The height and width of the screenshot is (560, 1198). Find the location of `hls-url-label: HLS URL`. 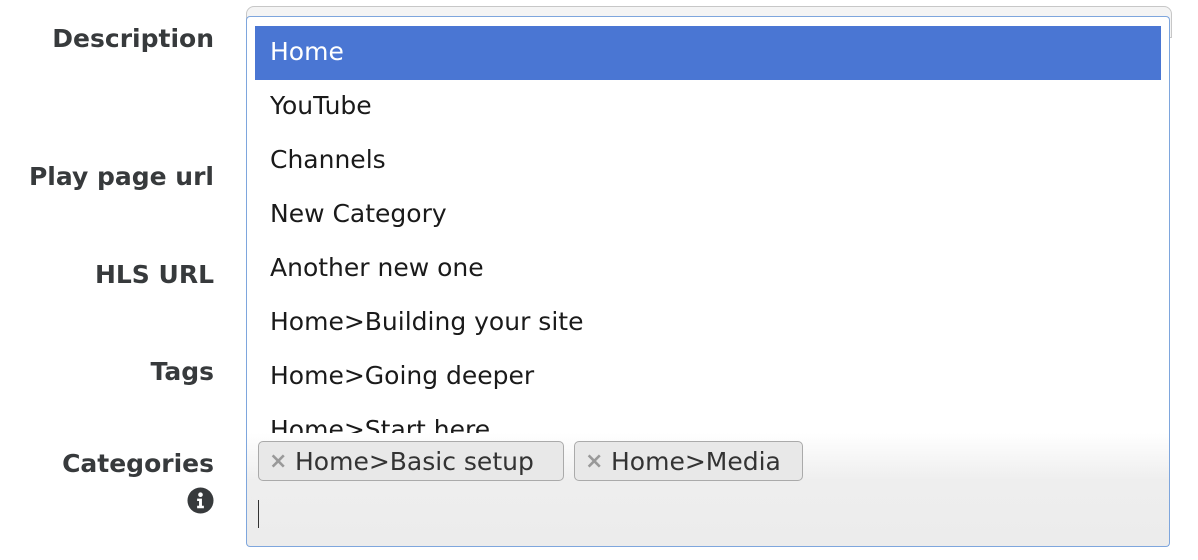

hls-url-label: HLS URL is located at coordinates (154, 274).